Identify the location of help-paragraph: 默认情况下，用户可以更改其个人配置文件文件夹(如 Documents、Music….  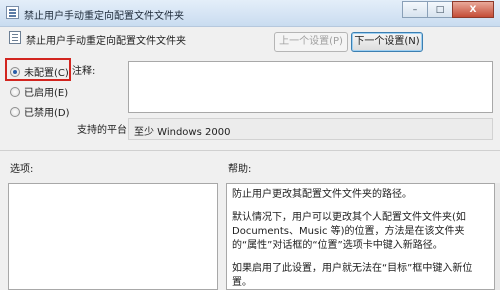
(349, 231).